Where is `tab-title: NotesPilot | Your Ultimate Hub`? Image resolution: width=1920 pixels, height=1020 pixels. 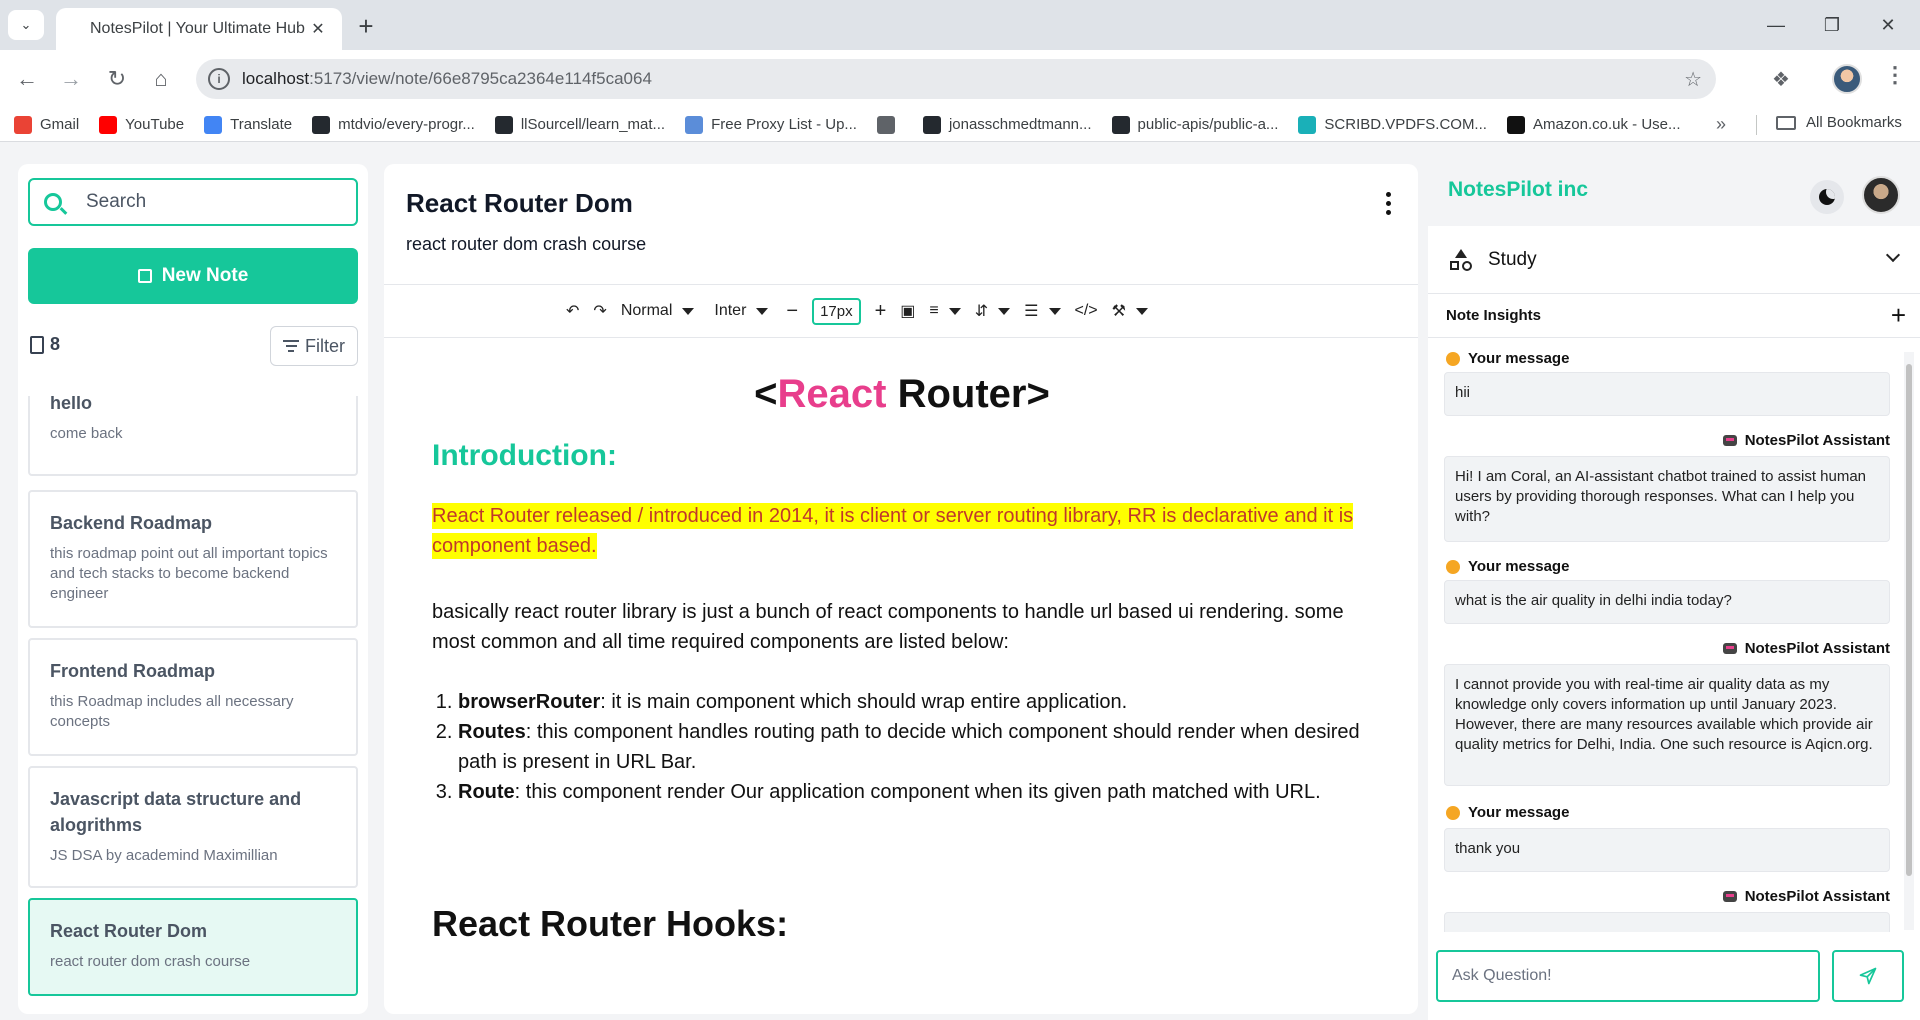
tab-title: NotesPilot | Your Ultimate Hub is located at coordinates (197, 28).